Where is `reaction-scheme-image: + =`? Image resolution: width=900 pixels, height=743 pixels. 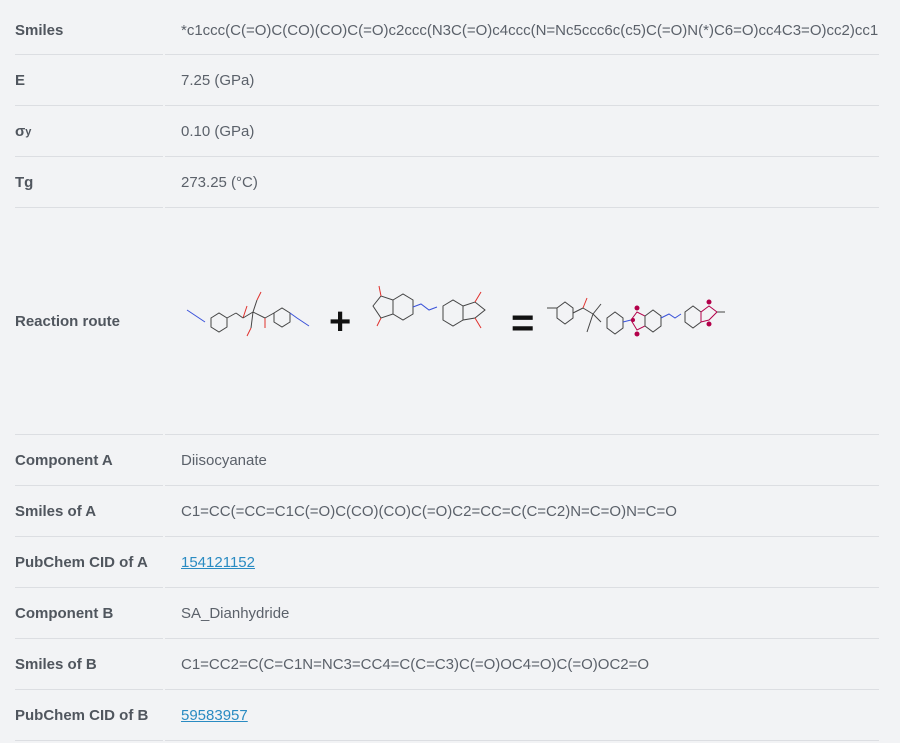 reaction-scheme-image: + = is located at coordinates (455, 315).